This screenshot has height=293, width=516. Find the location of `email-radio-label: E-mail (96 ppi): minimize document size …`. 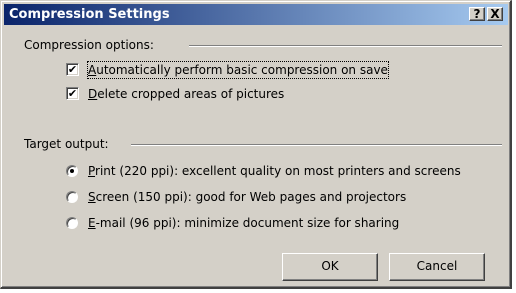

email-radio-label: E-mail (96 ppi): minimize document size … is located at coordinates (243, 223).